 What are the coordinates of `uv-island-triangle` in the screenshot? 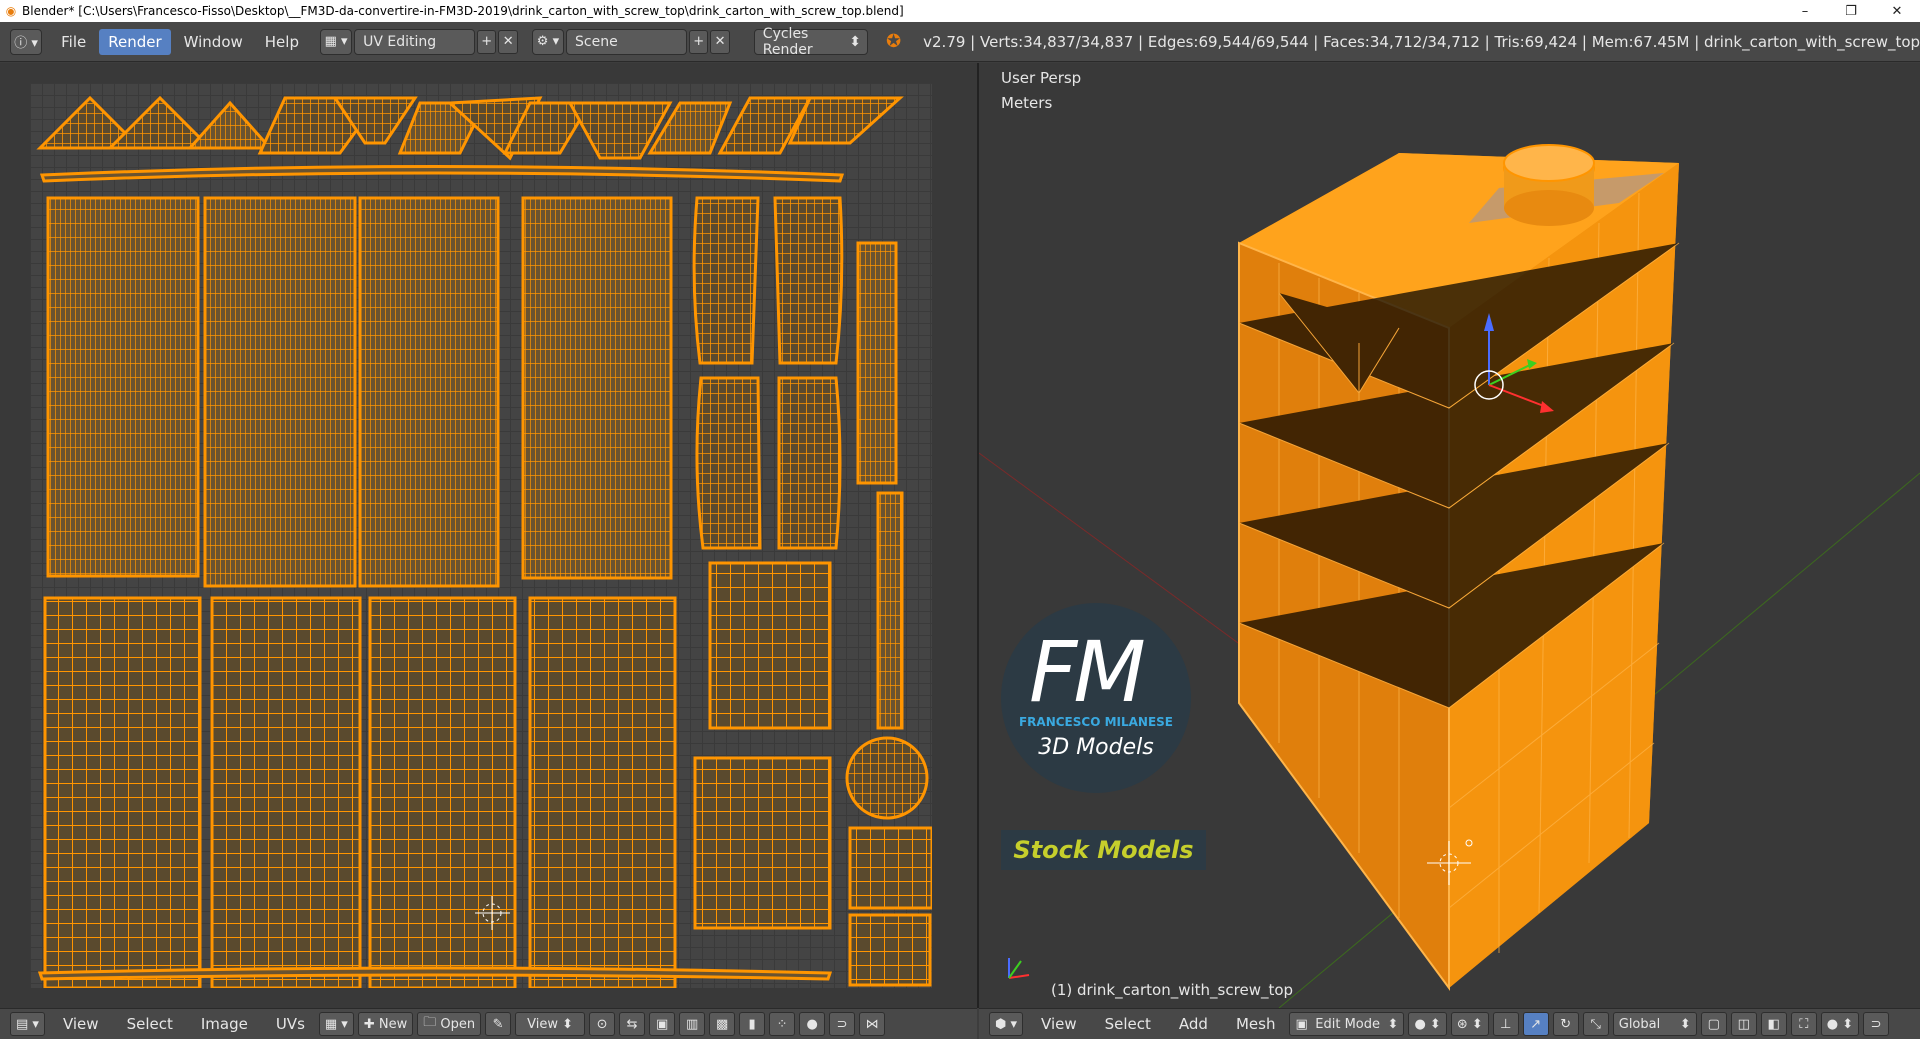 It's located at (230, 125).